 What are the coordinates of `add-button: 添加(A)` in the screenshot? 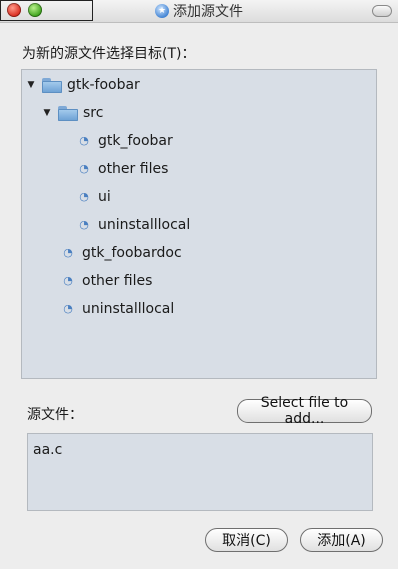 It's located at (341, 540).